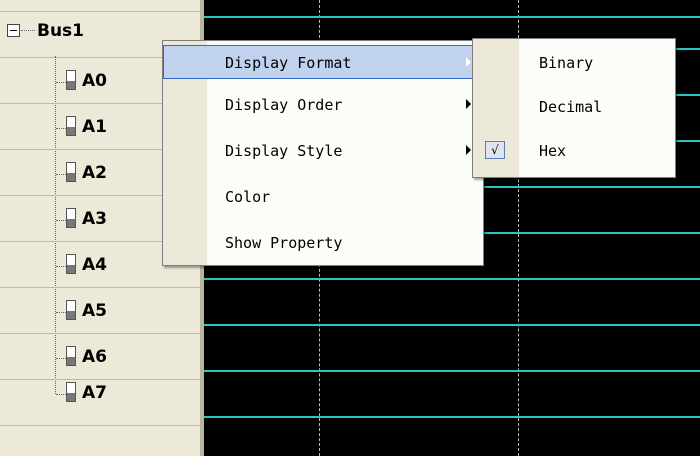  Describe the element at coordinates (94, 265) in the screenshot. I see `signal-label: A4` at that location.